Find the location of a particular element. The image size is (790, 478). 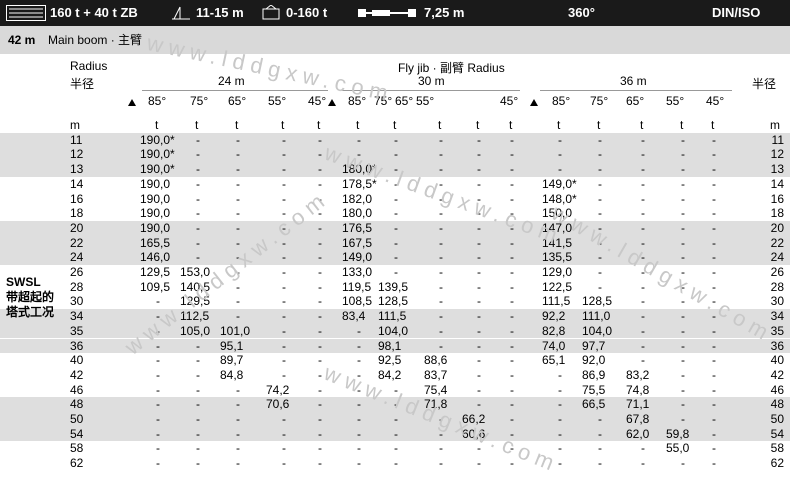

counterweight-radius-icon is located at coordinates (181, 13).